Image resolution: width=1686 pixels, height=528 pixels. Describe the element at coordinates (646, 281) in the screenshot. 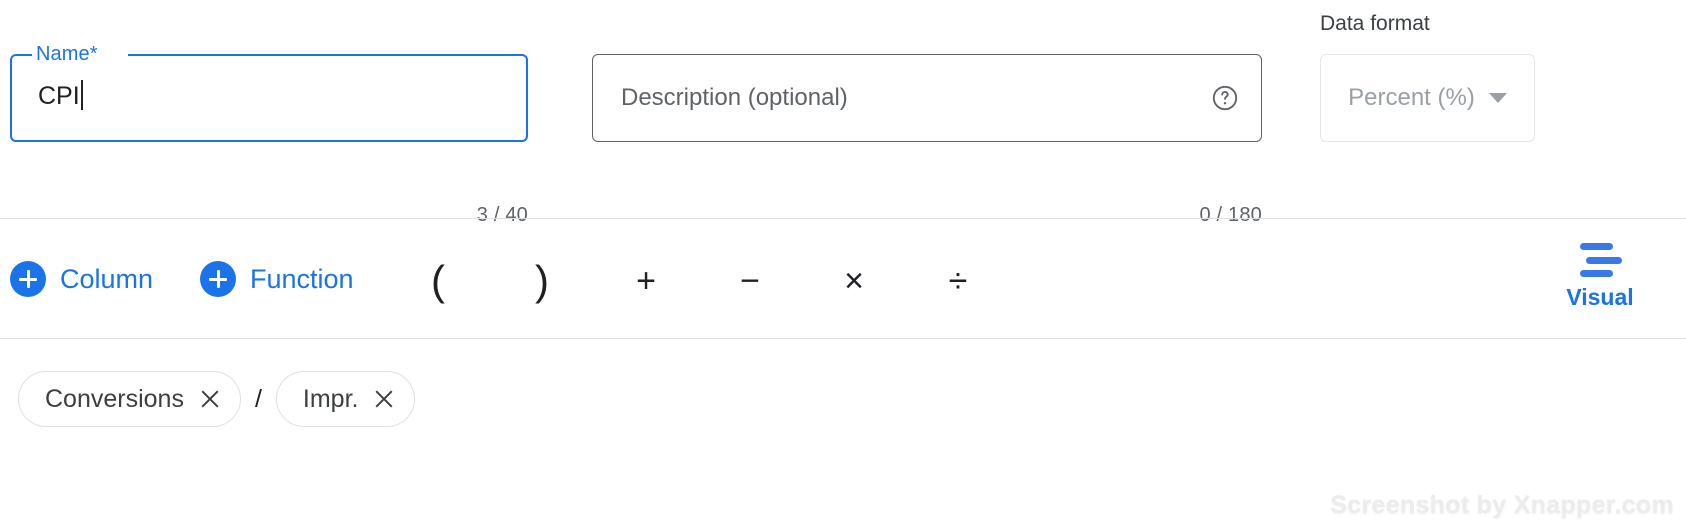

I see `operator-plus: +` at that location.